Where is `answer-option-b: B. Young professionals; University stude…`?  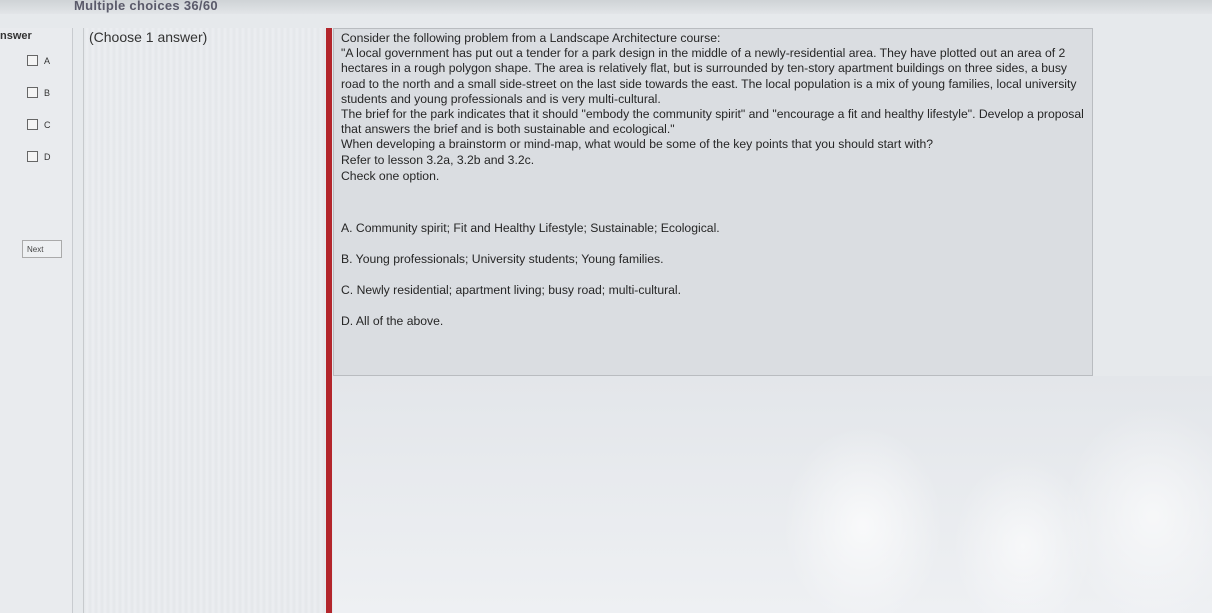 answer-option-b: B. Young professionals; University stude… is located at coordinates (711, 259).